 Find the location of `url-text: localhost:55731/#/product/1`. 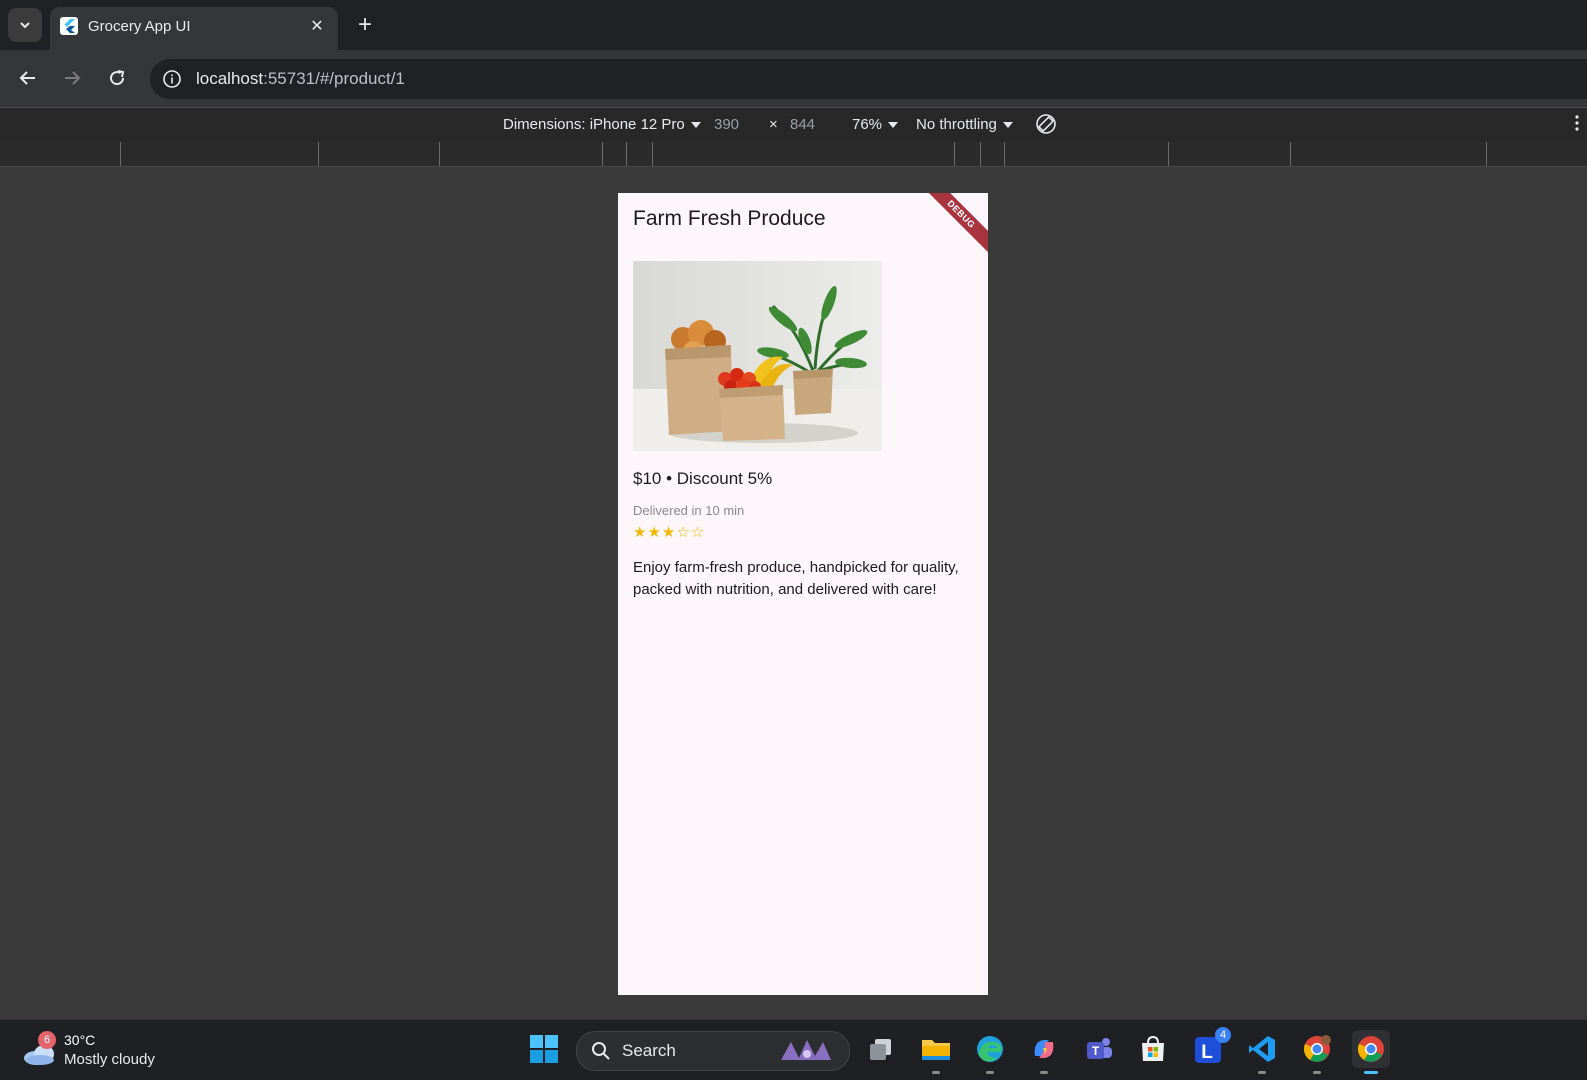

url-text: localhost:55731/#/product/1 is located at coordinates (300, 79).